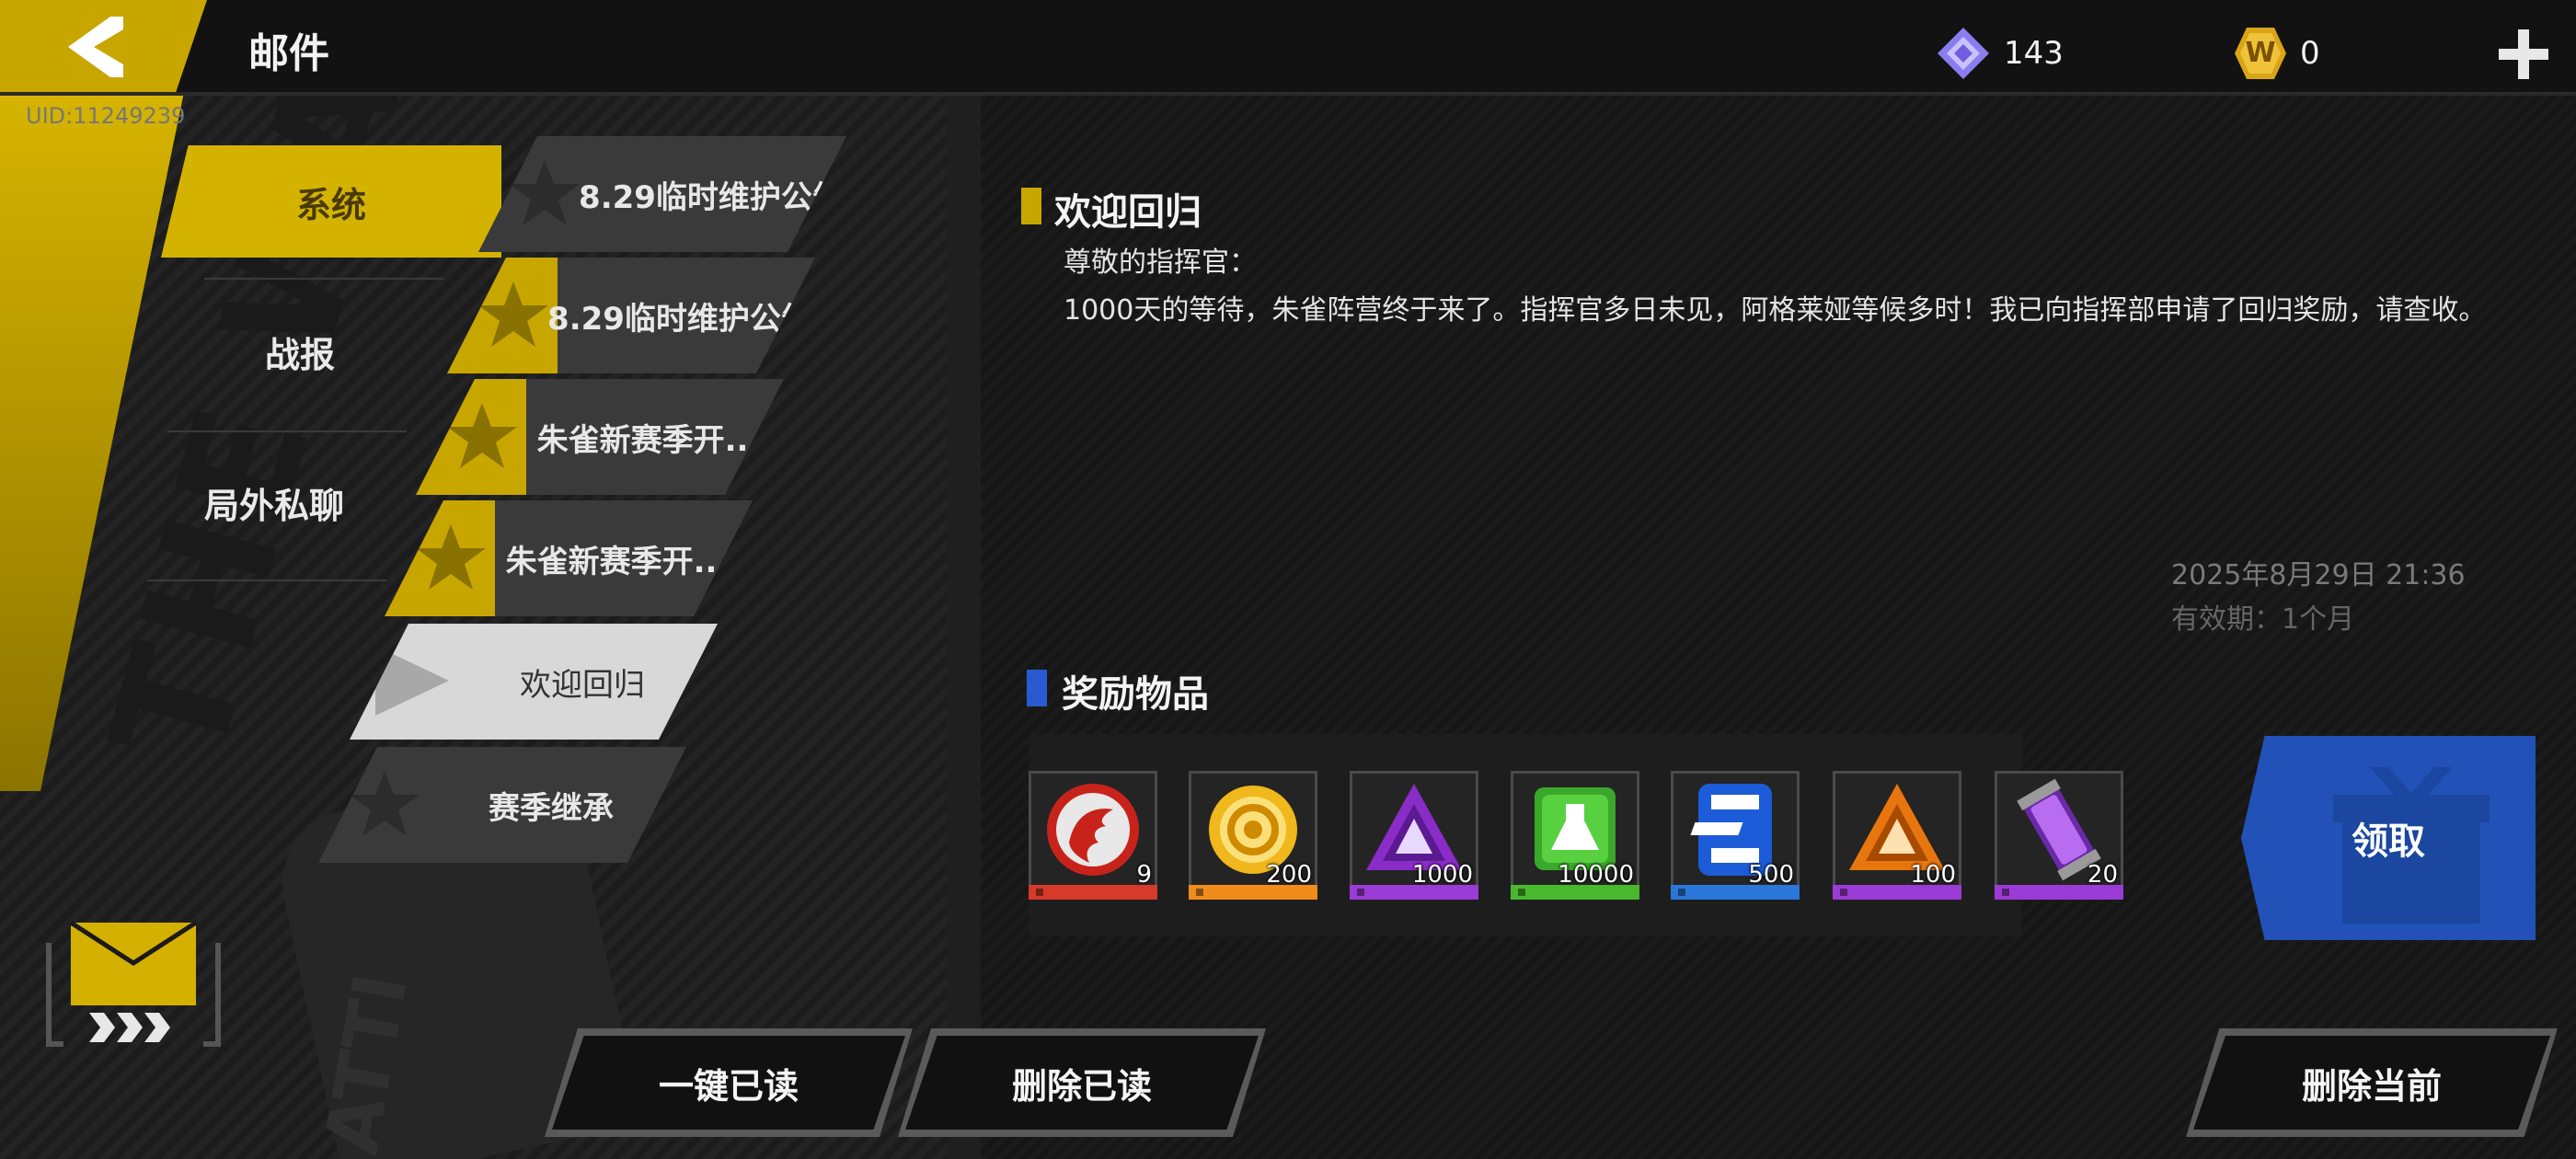 The height and width of the screenshot is (1159, 2576). I want to click on delete-read-button: 删除已读, so click(1082, 1082).